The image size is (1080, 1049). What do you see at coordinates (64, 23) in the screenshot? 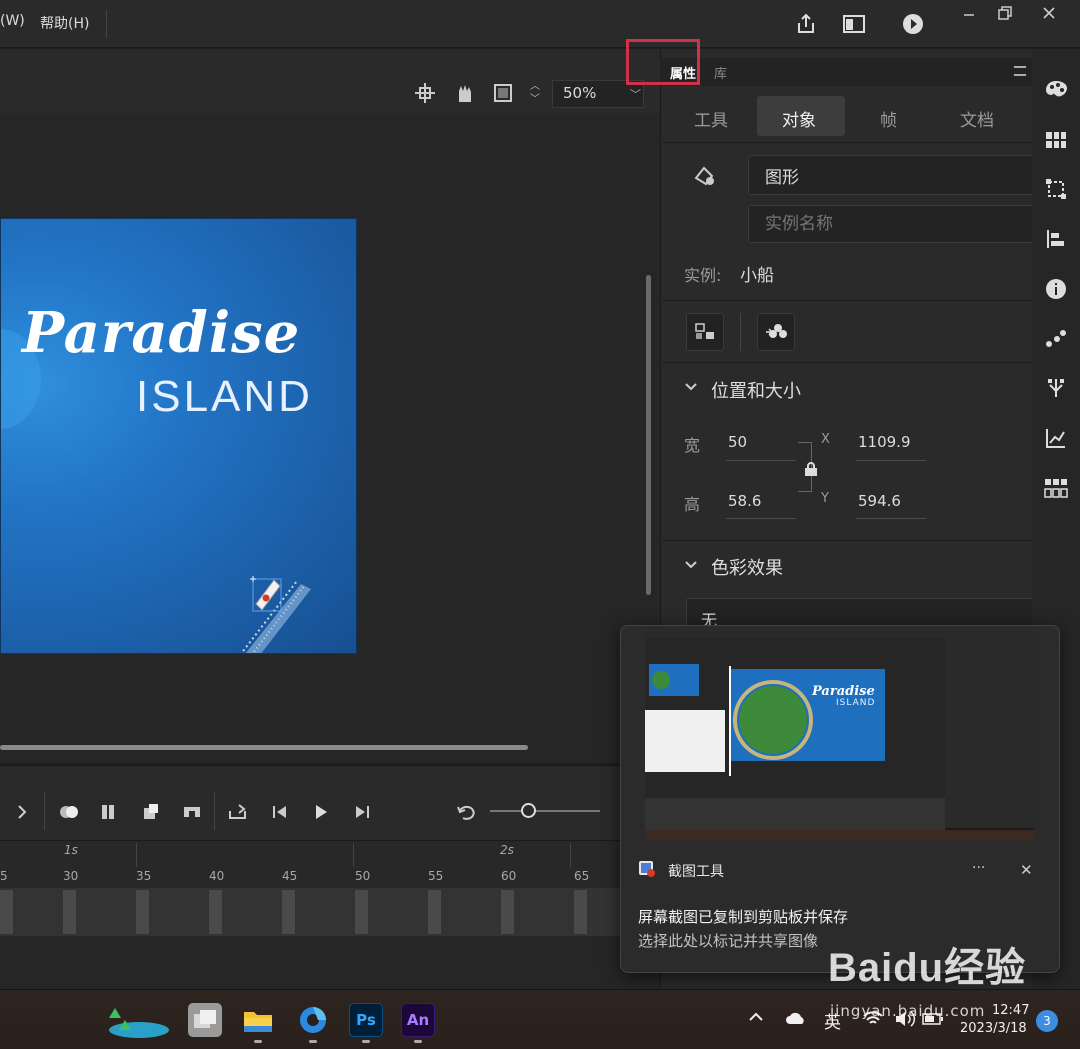
I see `menu-help: 帮助(H)` at bounding box center [64, 23].